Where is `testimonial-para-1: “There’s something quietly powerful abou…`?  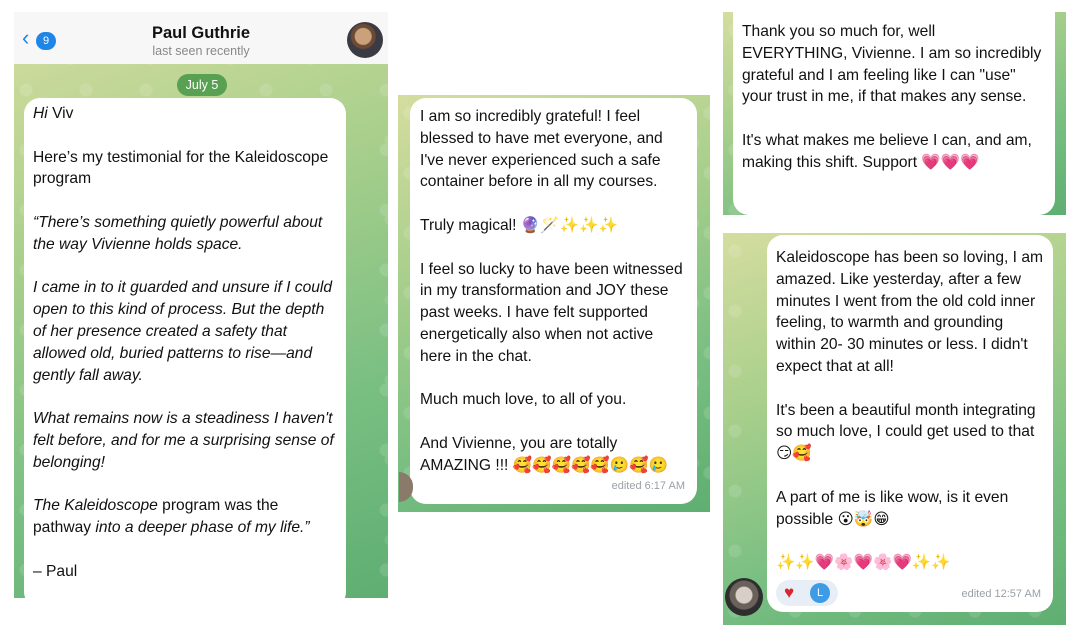 testimonial-para-1: “There’s something quietly powerful abou… is located at coordinates (178, 233).